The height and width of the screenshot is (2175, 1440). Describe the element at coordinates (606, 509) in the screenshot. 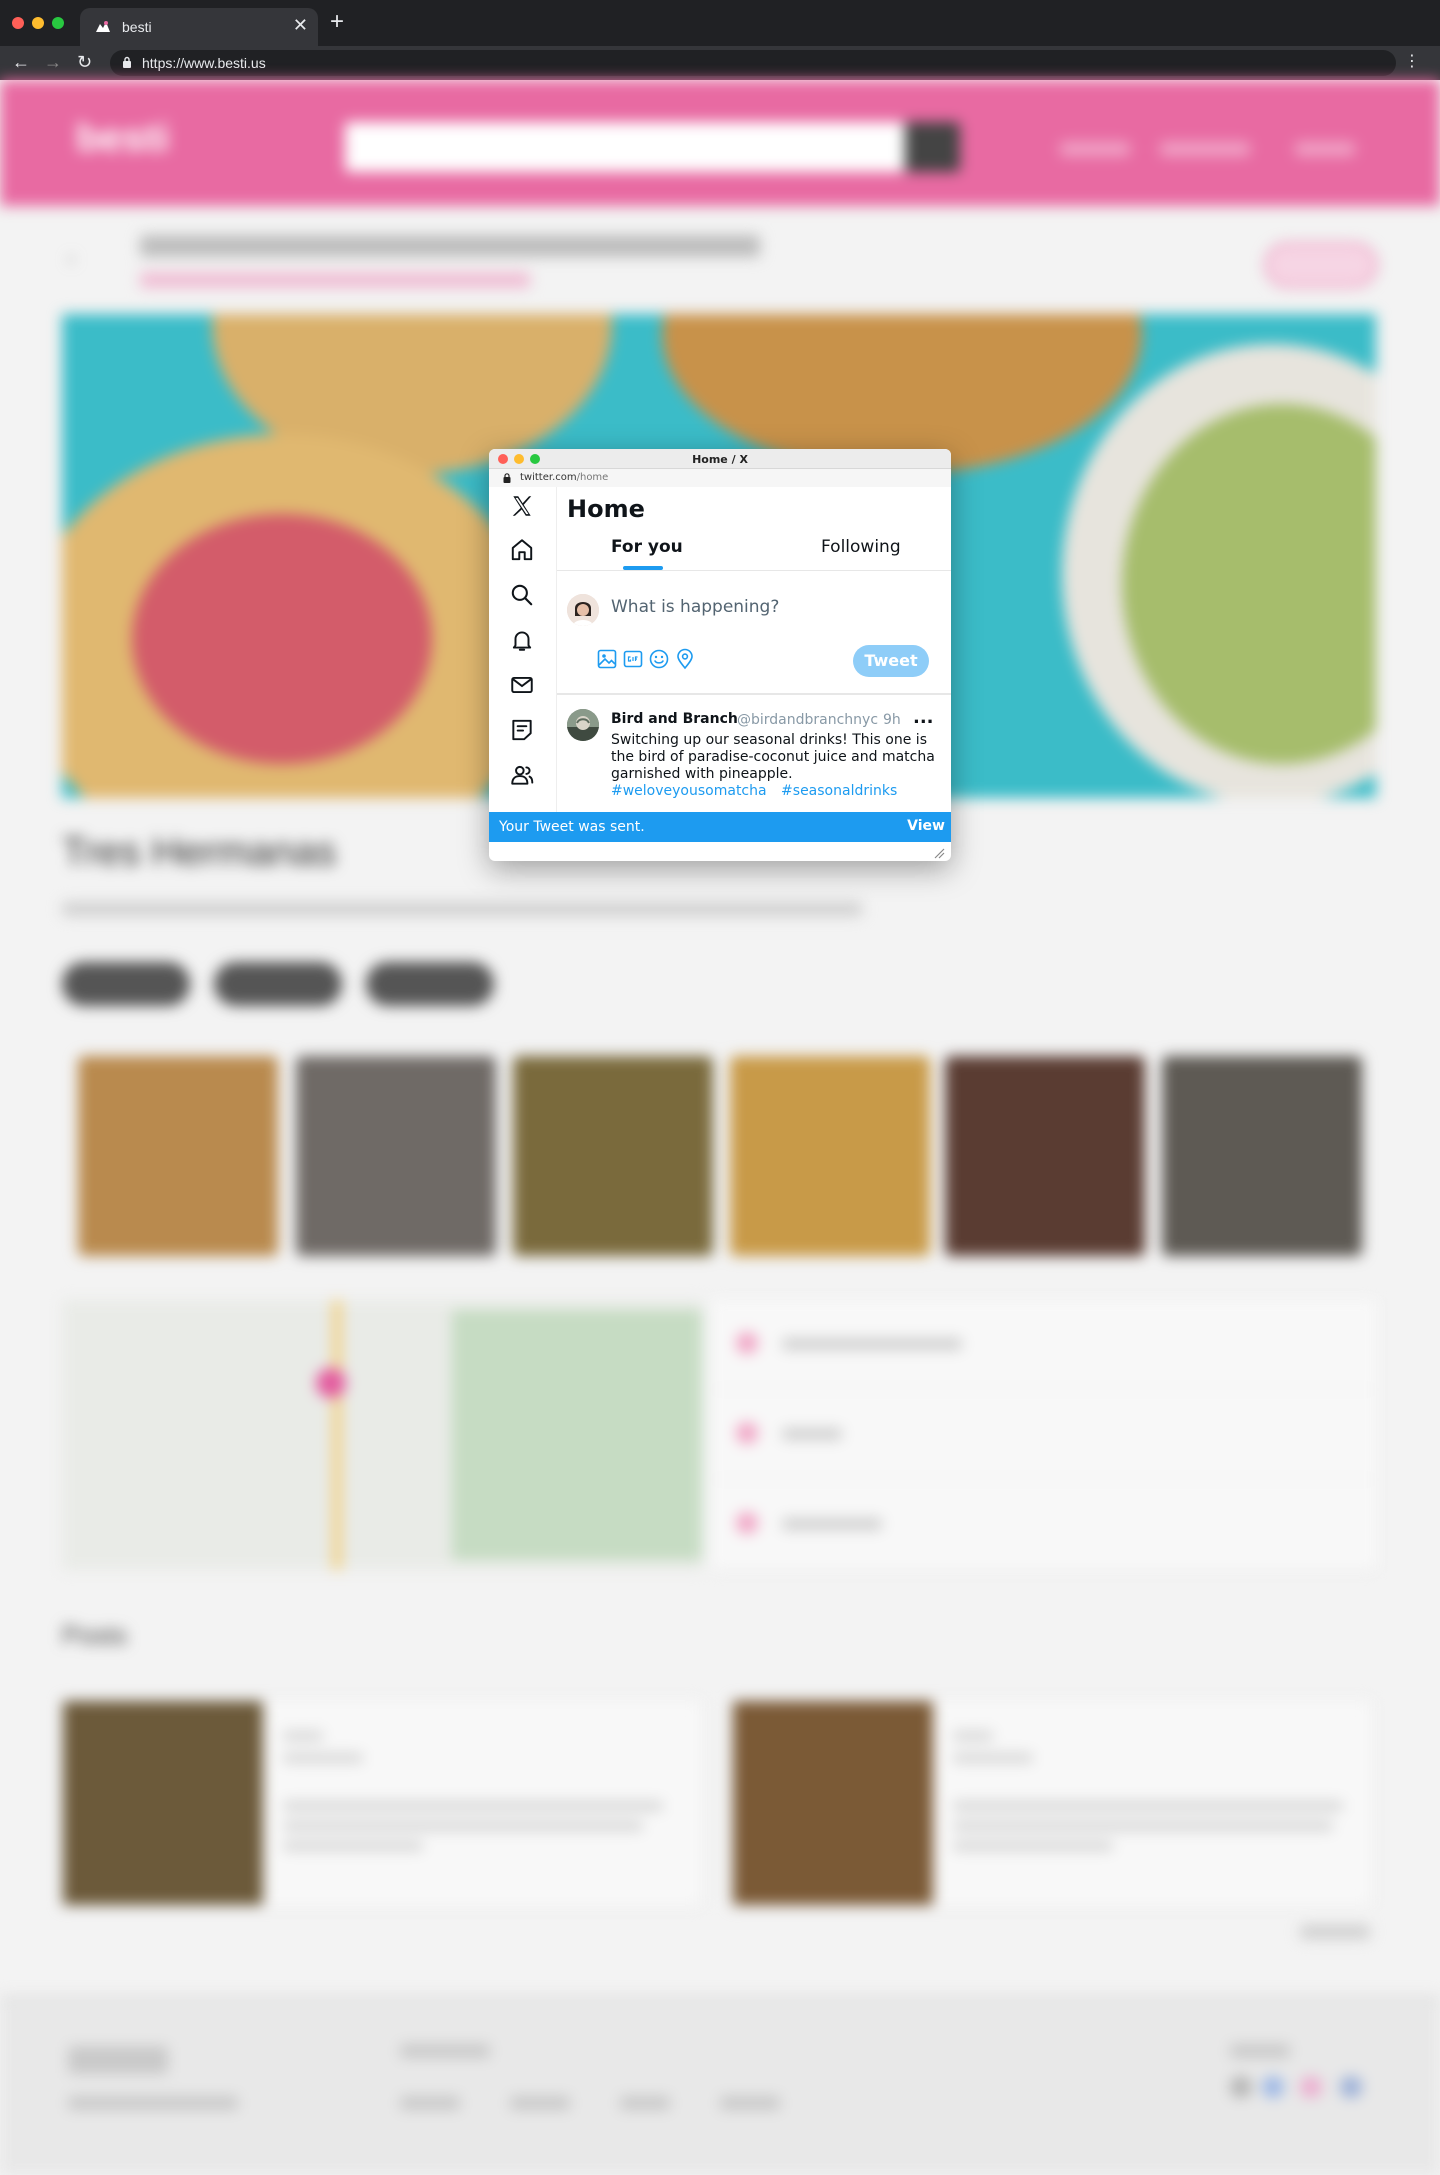

I see `timeline-header: Home` at that location.